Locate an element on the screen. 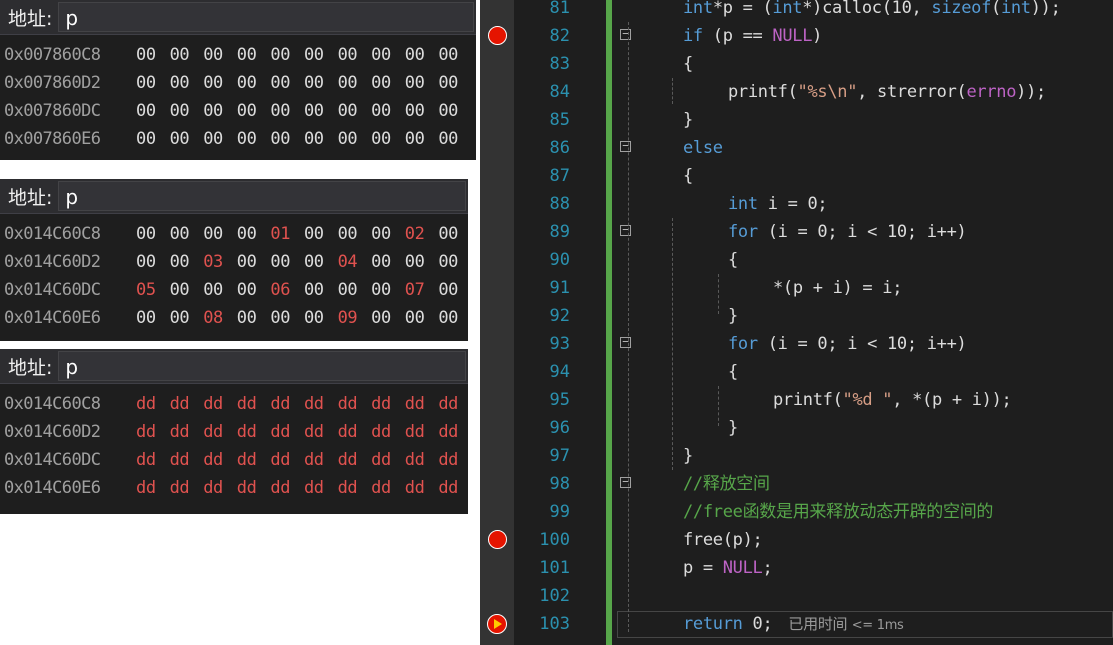  memory-byte: 01 is located at coordinates (287, 234).